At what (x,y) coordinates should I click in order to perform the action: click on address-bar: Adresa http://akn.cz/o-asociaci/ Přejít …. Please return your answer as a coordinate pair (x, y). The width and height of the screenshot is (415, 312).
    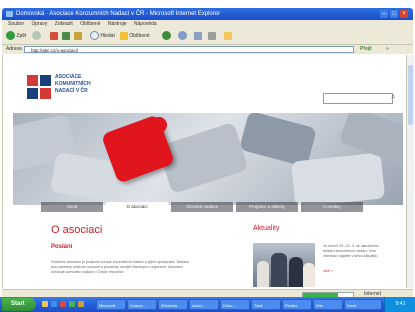
    Looking at the image, I should click on (207, 49).